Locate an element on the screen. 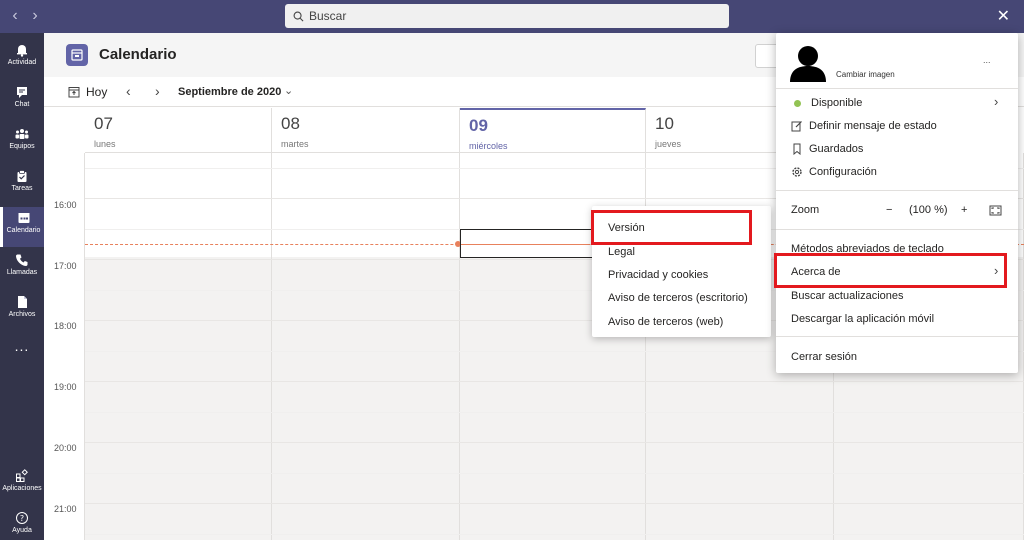 This screenshot has width=1024, height=540. rail-label: Calendario is located at coordinates (23, 230).